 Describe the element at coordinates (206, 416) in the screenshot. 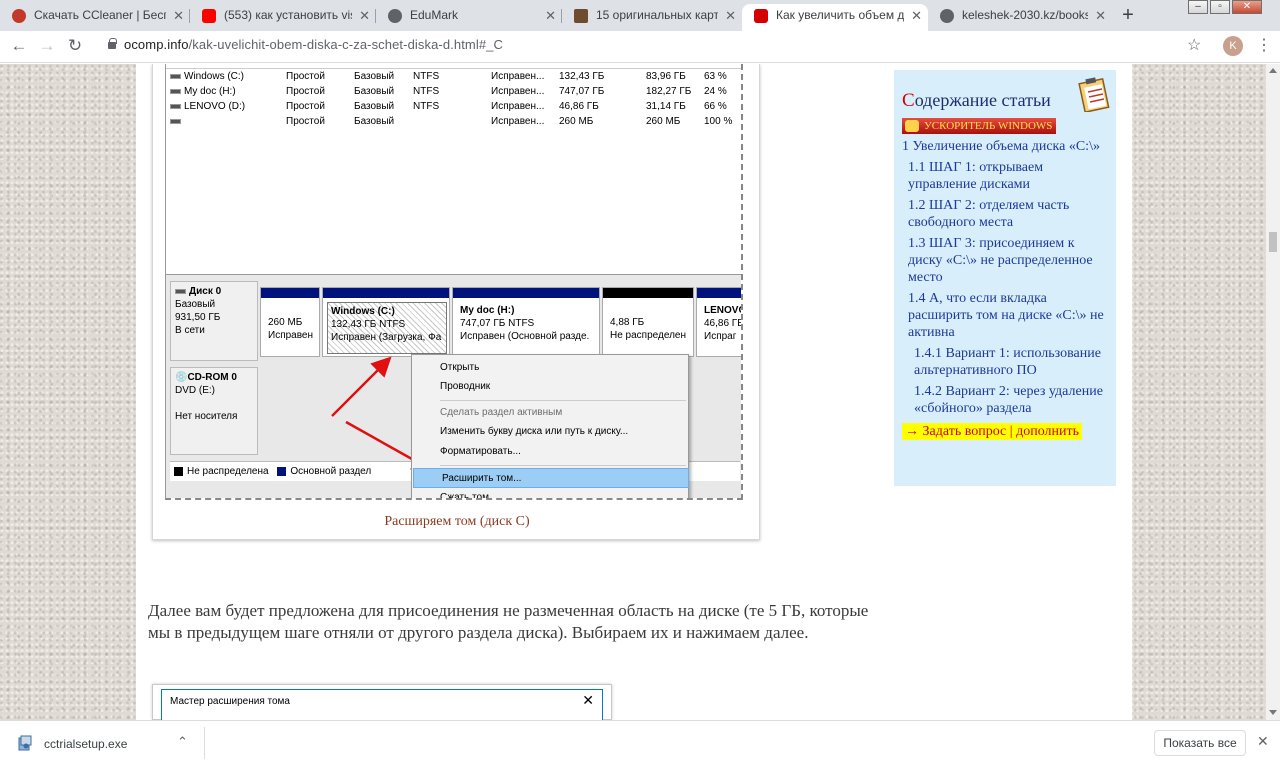

I see `cdrom-state: Нет носителя` at that location.